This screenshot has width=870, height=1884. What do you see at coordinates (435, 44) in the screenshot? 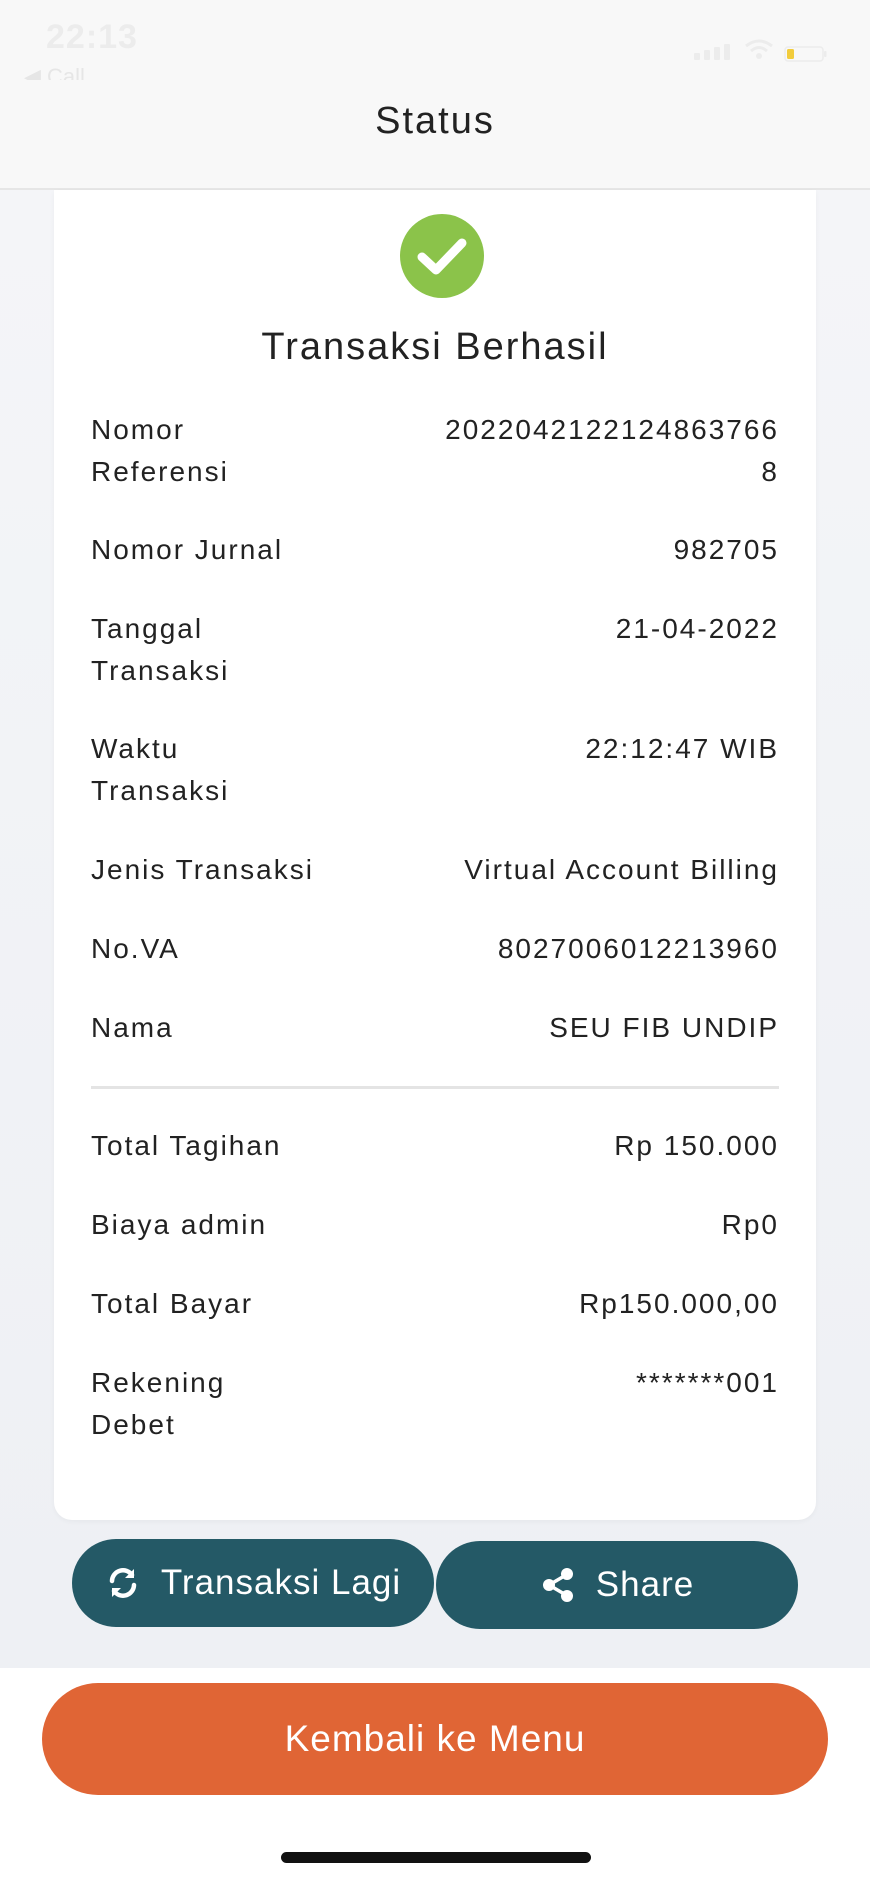
I see `status-bar: 22:13 ◀ Call` at bounding box center [435, 44].